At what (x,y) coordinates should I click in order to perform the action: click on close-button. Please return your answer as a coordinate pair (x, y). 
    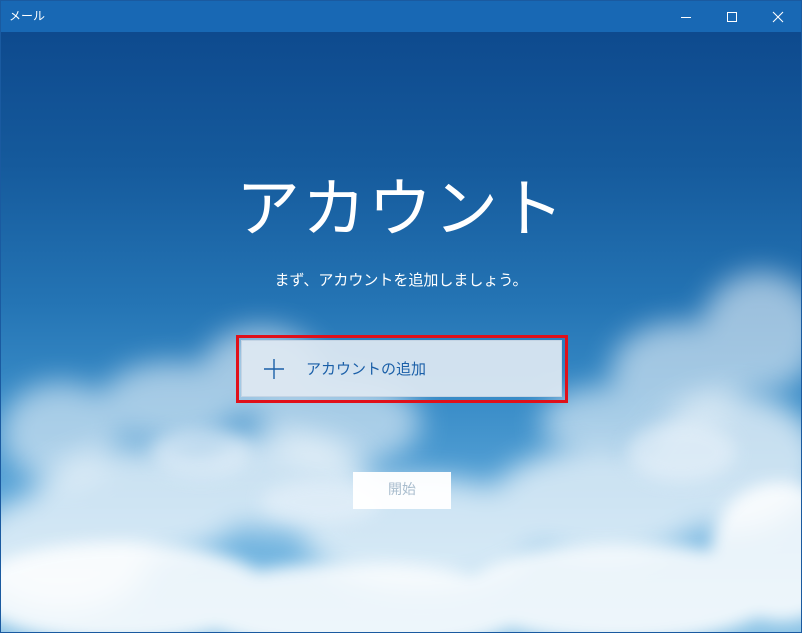
    Looking at the image, I should click on (778, 16).